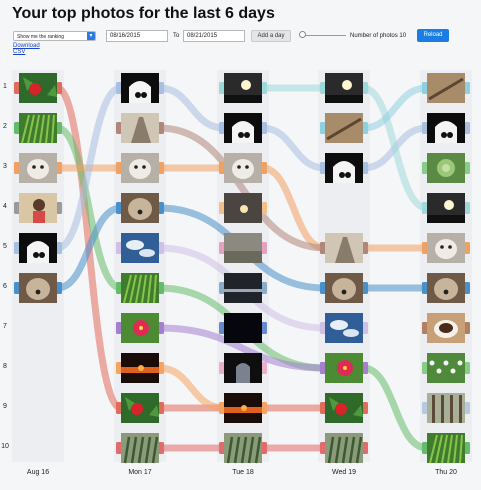  Describe the element at coordinates (446, 408) in the screenshot. I see `photo-thumbnail-forest` at that location.